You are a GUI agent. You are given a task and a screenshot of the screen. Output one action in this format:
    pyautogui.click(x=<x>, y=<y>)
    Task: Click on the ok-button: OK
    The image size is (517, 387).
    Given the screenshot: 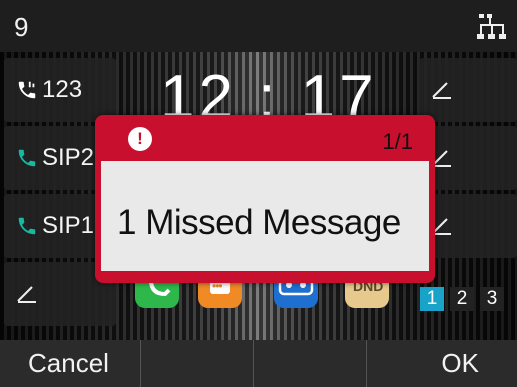 What is the action you would take?
    pyautogui.click(x=442, y=363)
    